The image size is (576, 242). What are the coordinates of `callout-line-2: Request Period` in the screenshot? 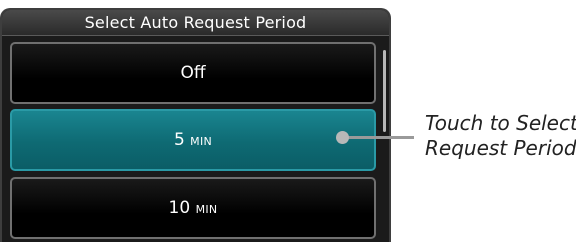 It's located at (500, 148).